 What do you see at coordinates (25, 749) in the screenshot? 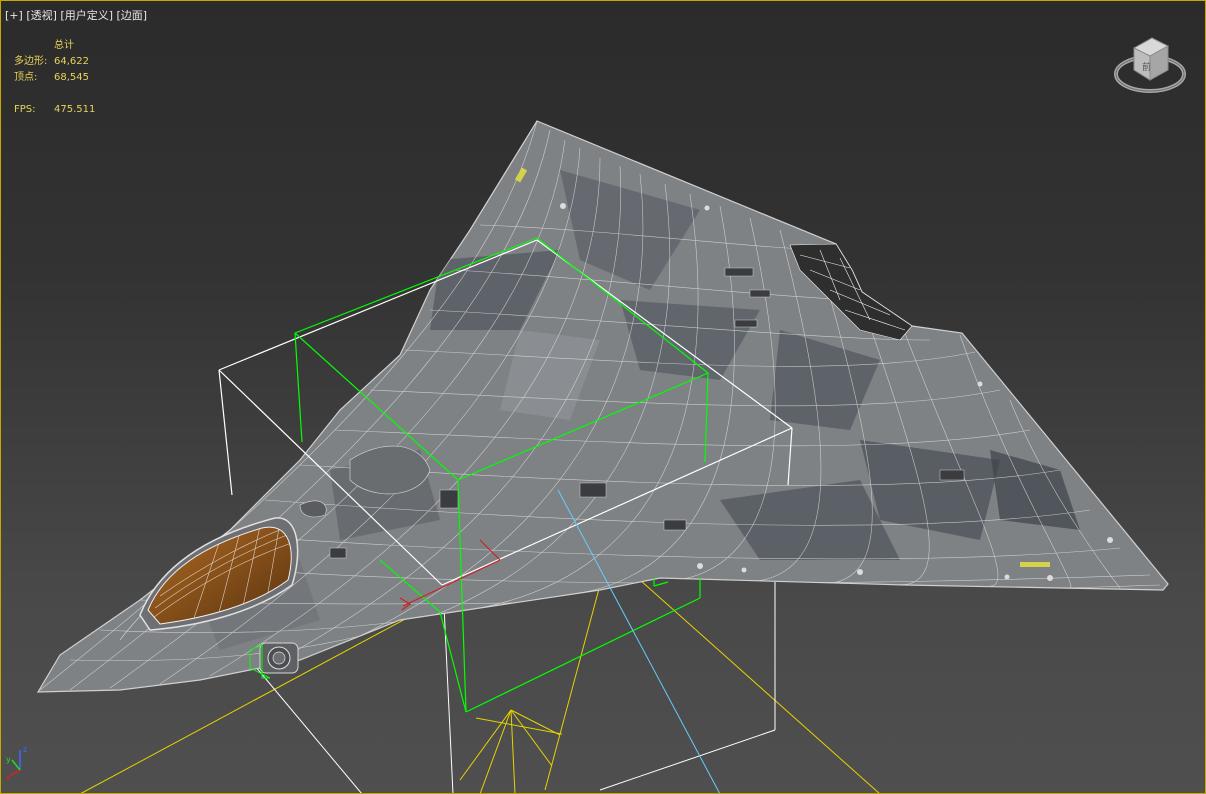
I see `axis-z-label: z` at bounding box center [25, 749].